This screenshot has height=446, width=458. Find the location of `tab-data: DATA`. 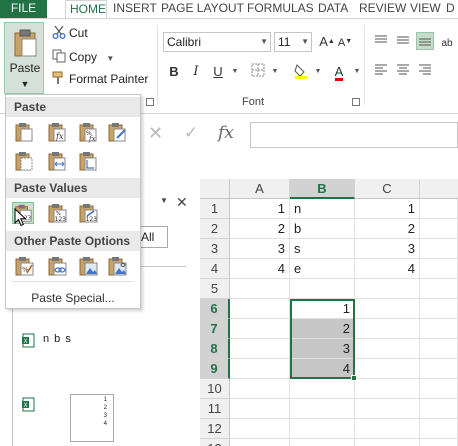

tab-data: DATA is located at coordinates (333, 9).